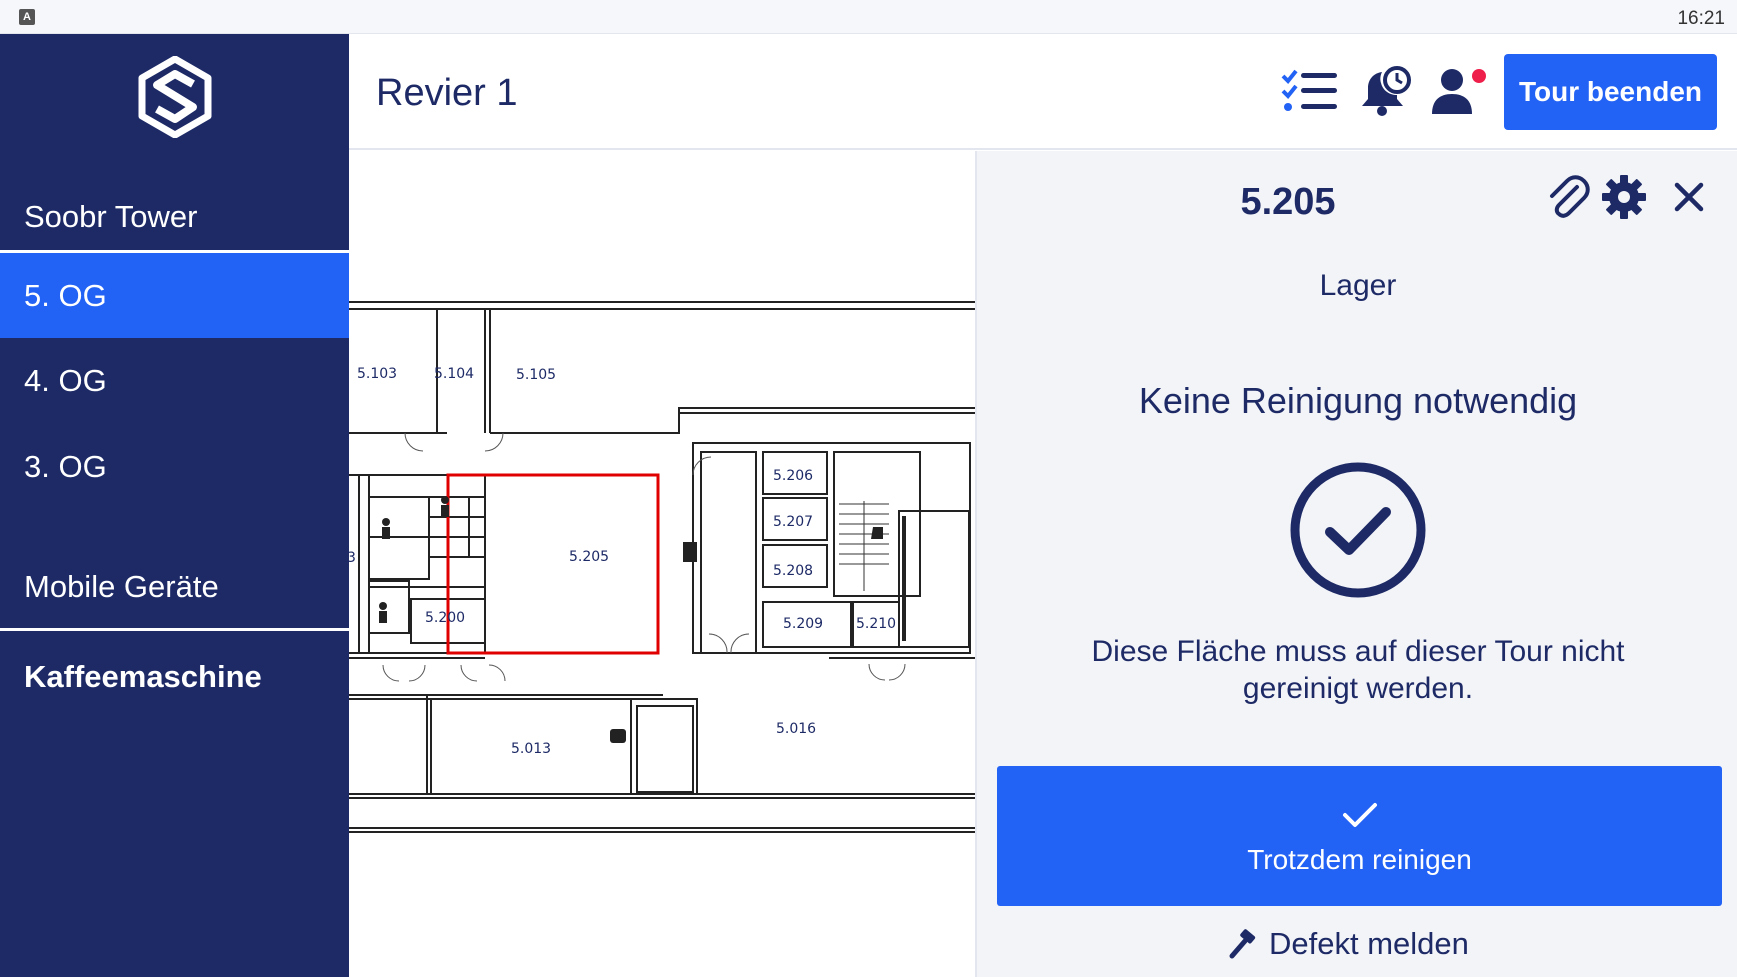 The image size is (1737, 977). Describe the element at coordinates (352, 558) in the screenshot. I see `room-label: 3` at that location.